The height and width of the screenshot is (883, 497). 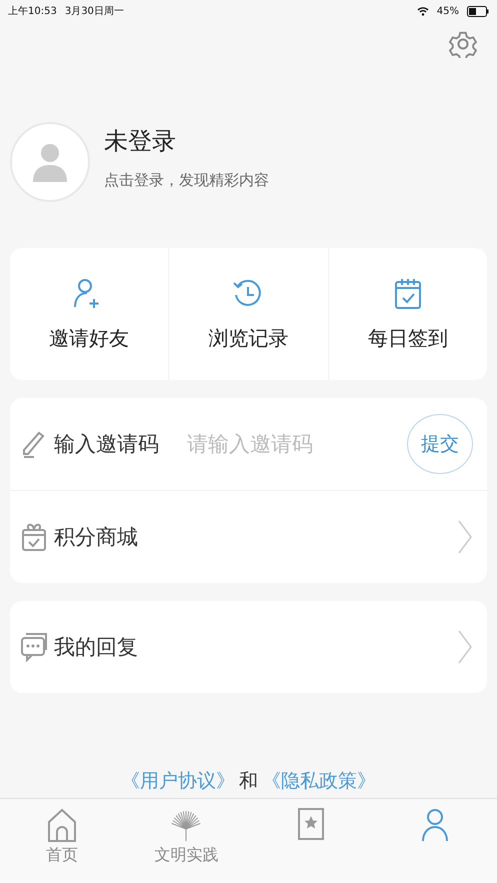 What do you see at coordinates (96, 647) in the screenshot?
I see `menu-item: 我的回复` at bounding box center [96, 647].